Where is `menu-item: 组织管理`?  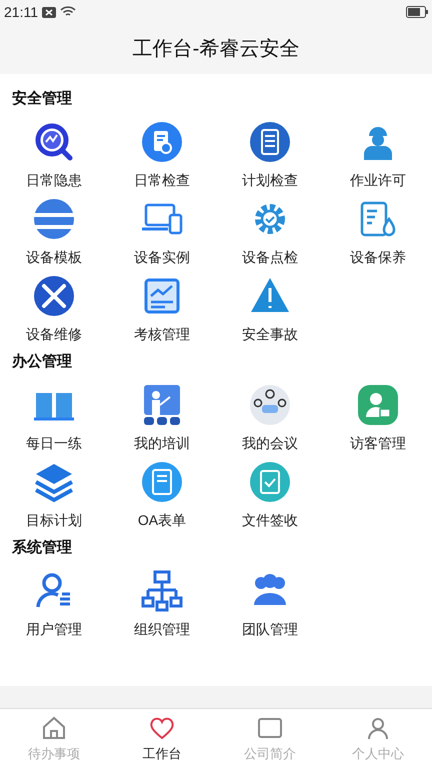
menu-item: 组织管理 is located at coordinates (162, 605).